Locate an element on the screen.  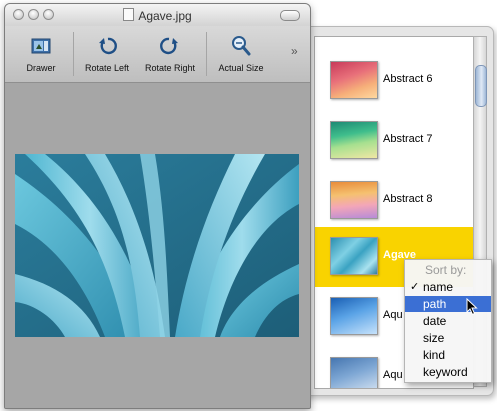
sort-option-label: name is located at coordinates (438, 287).